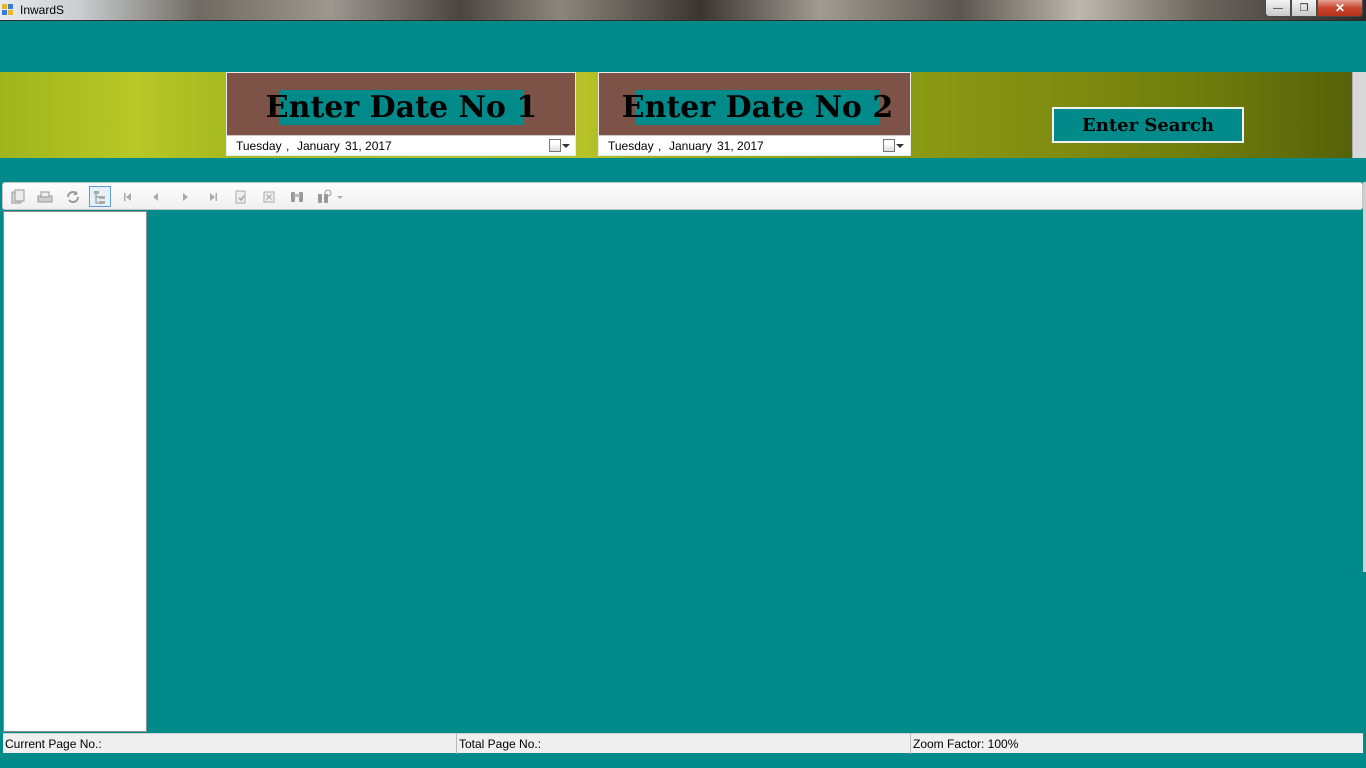 This screenshot has height=768, width=1366. What do you see at coordinates (401, 145) in the screenshot?
I see `date-picker-1: Tuesday , January 31, 2017` at bounding box center [401, 145].